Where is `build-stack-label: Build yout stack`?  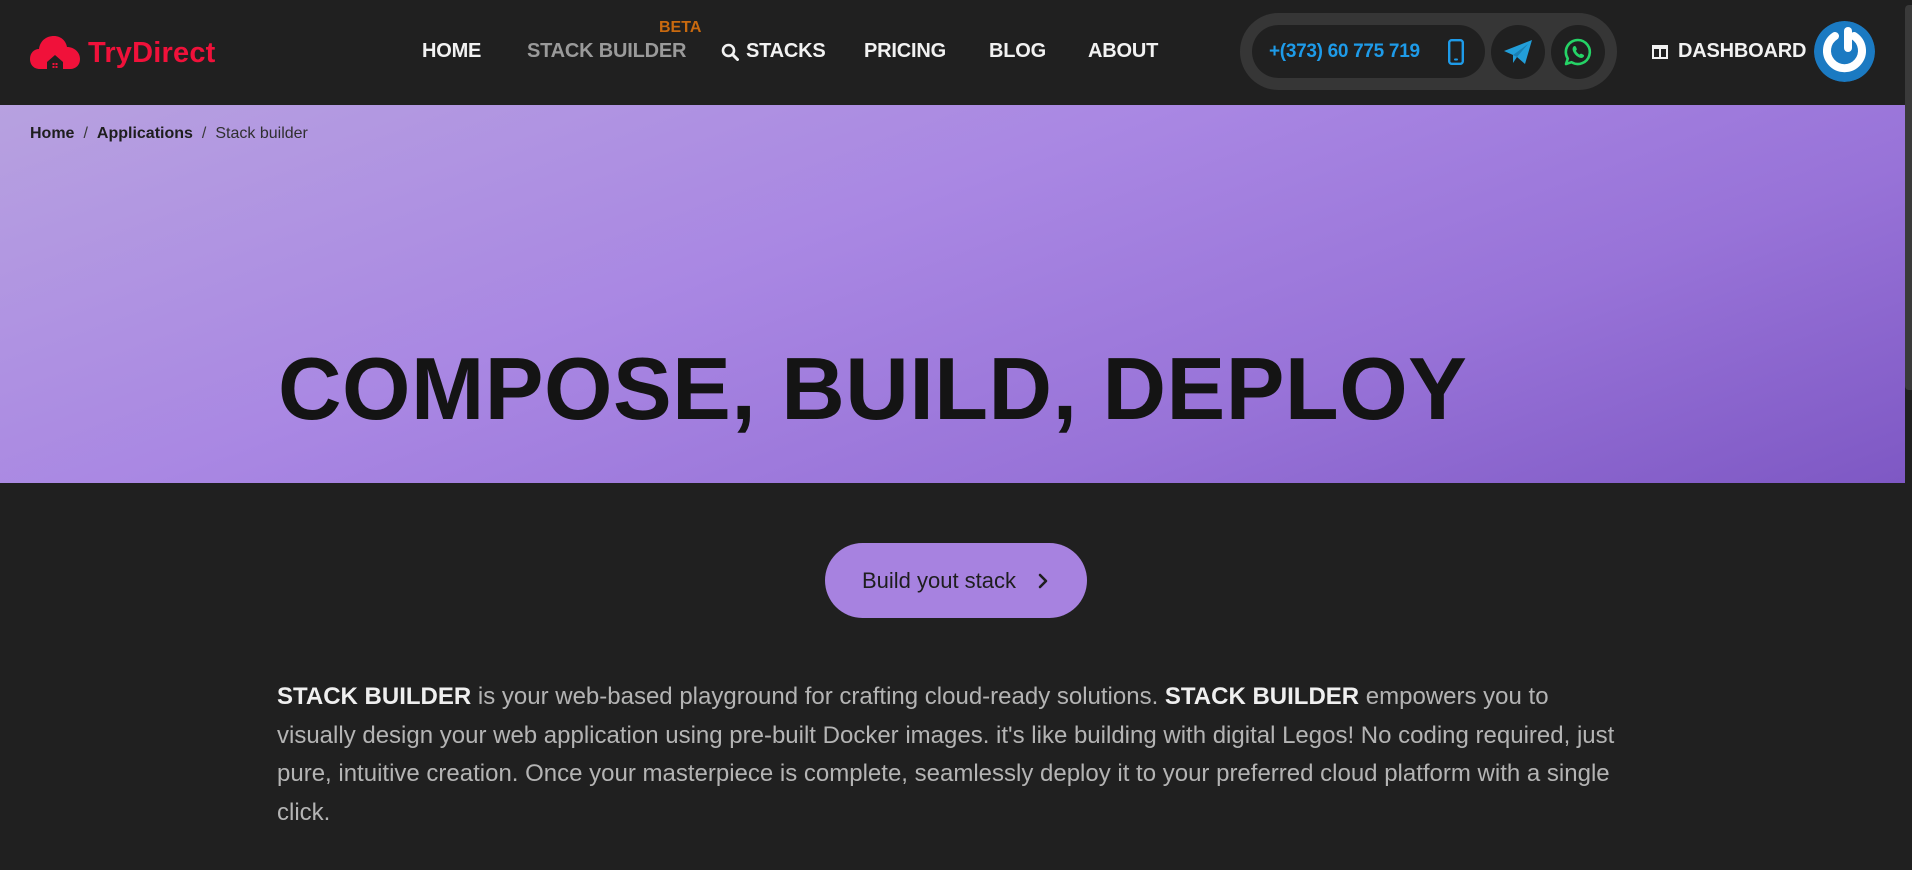 build-stack-label: Build yout stack is located at coordinates (939, 580).